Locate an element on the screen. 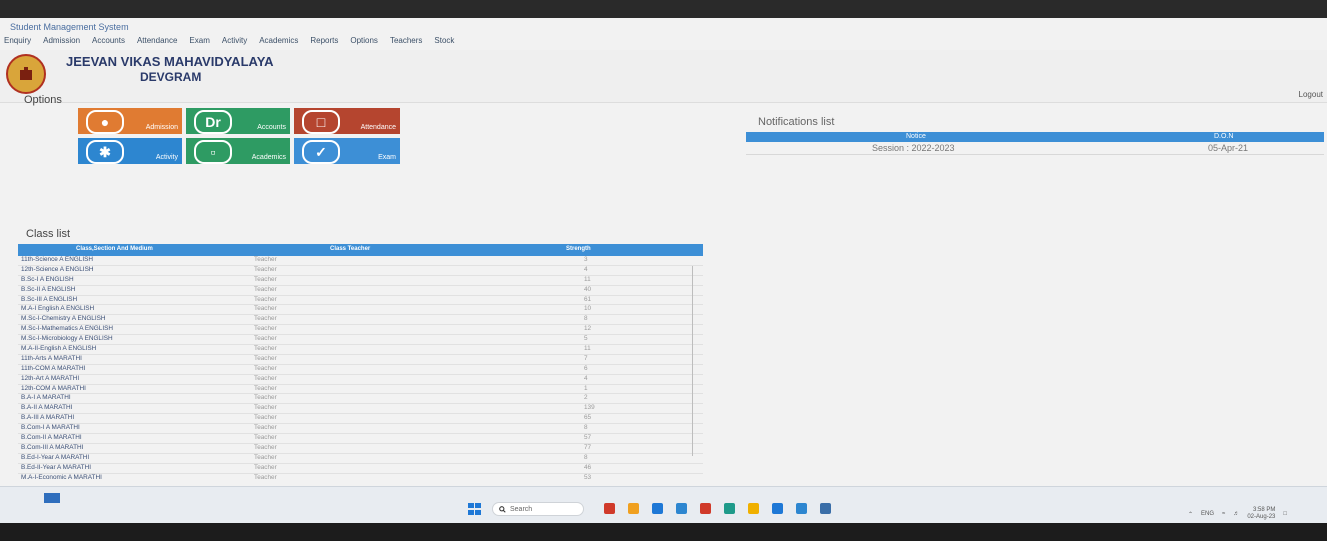 Image resolution: width=1327 pixels, height=541 pixels. menu-item-options: Options is located at coordinates (364, 43).